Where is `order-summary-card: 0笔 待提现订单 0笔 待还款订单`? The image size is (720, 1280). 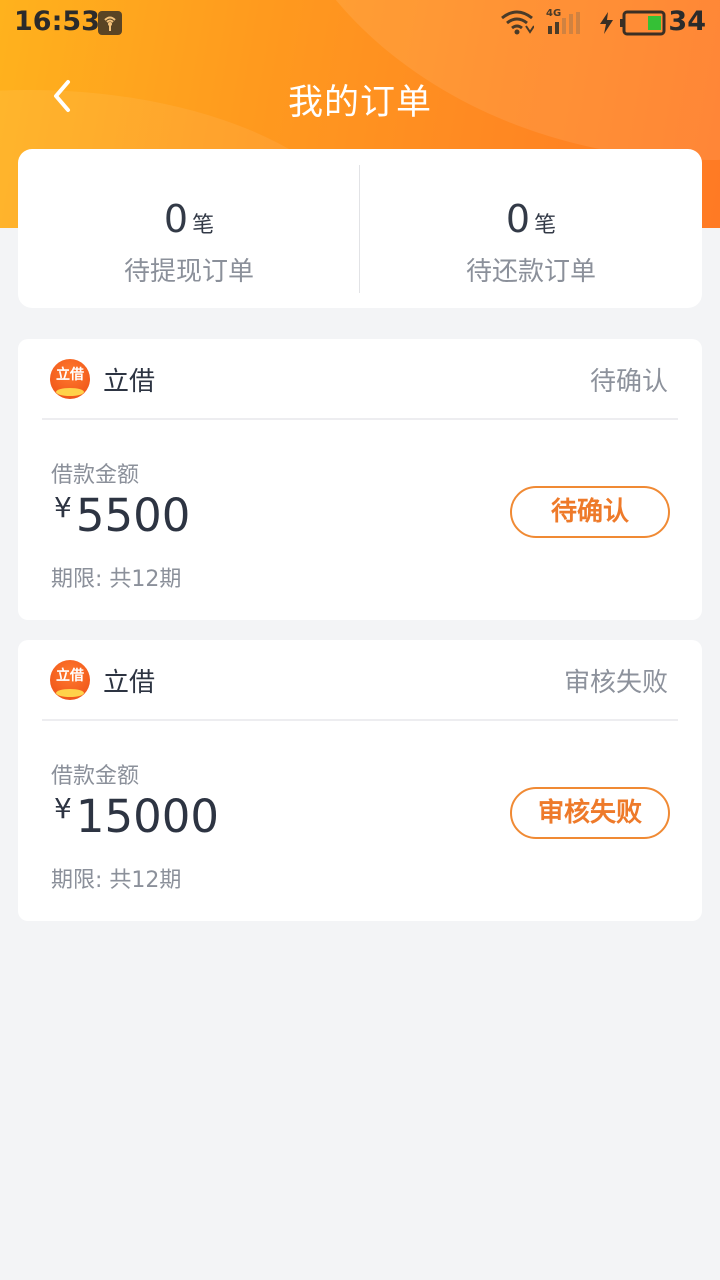
order-summary-card: 0笔 待提现订单 0笔 待还款订单 is located at coordinates (360, 228).